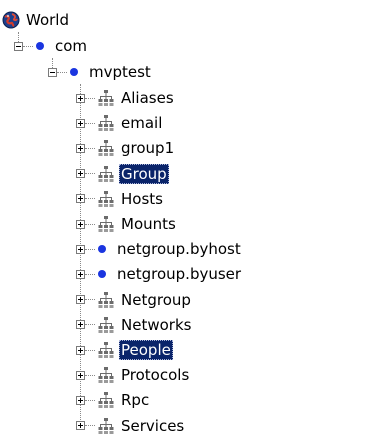  Describe the element at coordinates (51, 46) in the screenshot. I see `tree-node-com: com` at that location.